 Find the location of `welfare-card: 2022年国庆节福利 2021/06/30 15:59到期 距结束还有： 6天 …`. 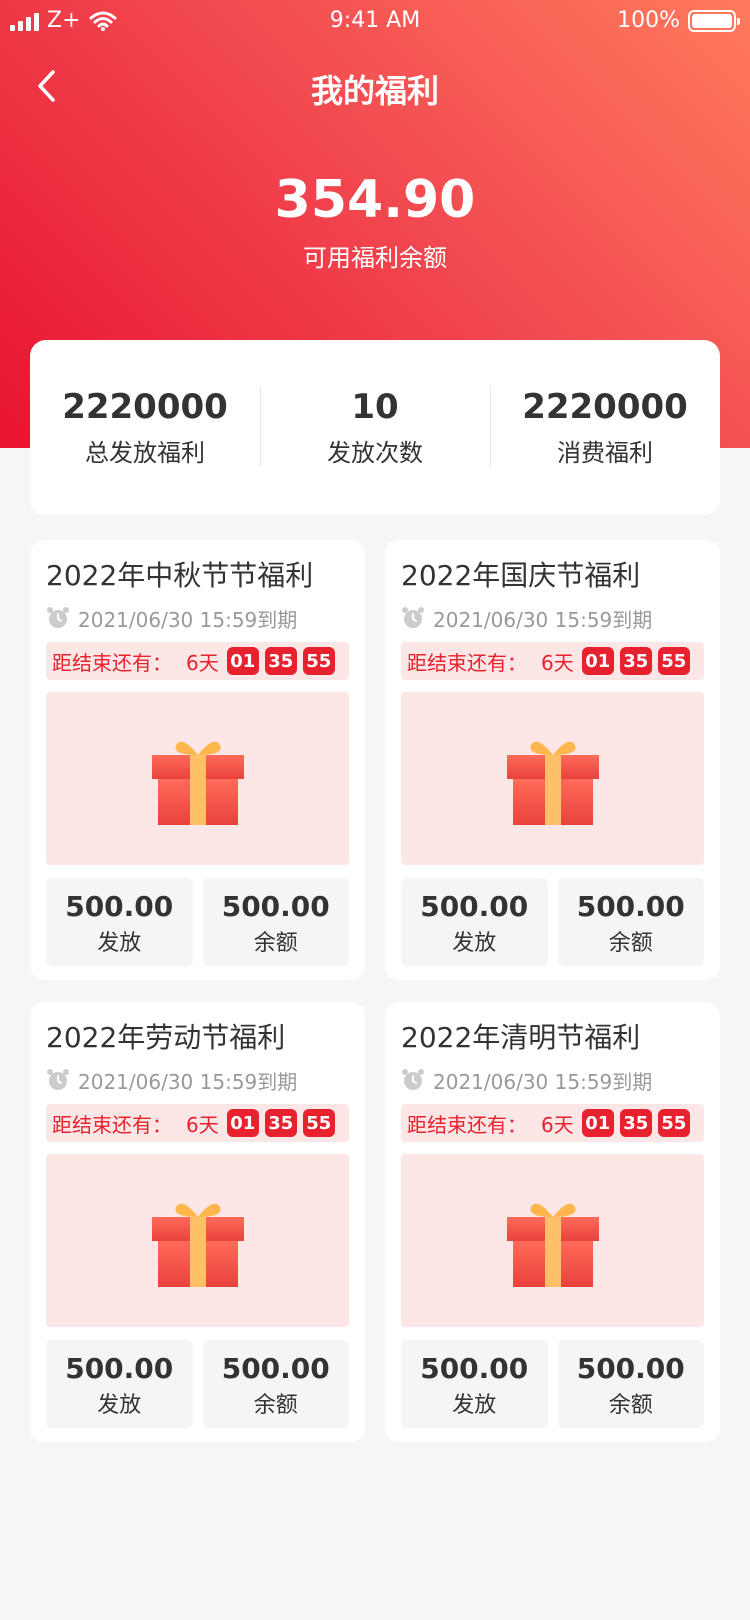

welfare-card: 2022年国庆节福利 2021/06/30 15:59到期 距结束还有： 6天 … is located at coordinates (552, 760).